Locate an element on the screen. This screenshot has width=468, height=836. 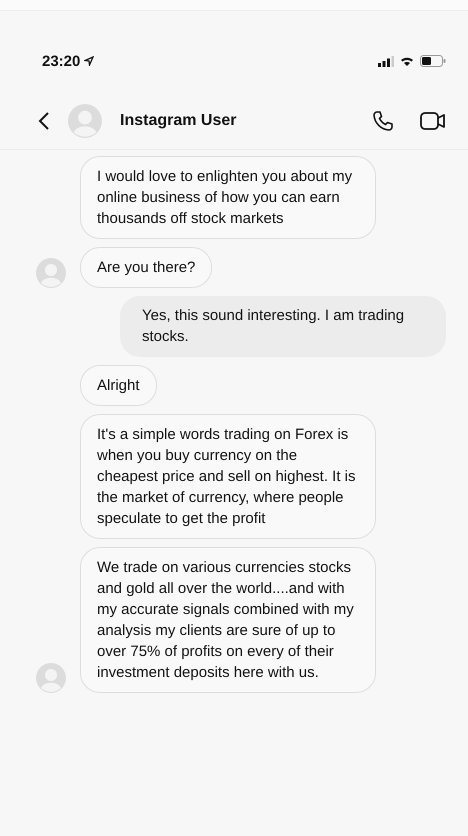
location-arrow-icon is located at coordinates (89, 61).